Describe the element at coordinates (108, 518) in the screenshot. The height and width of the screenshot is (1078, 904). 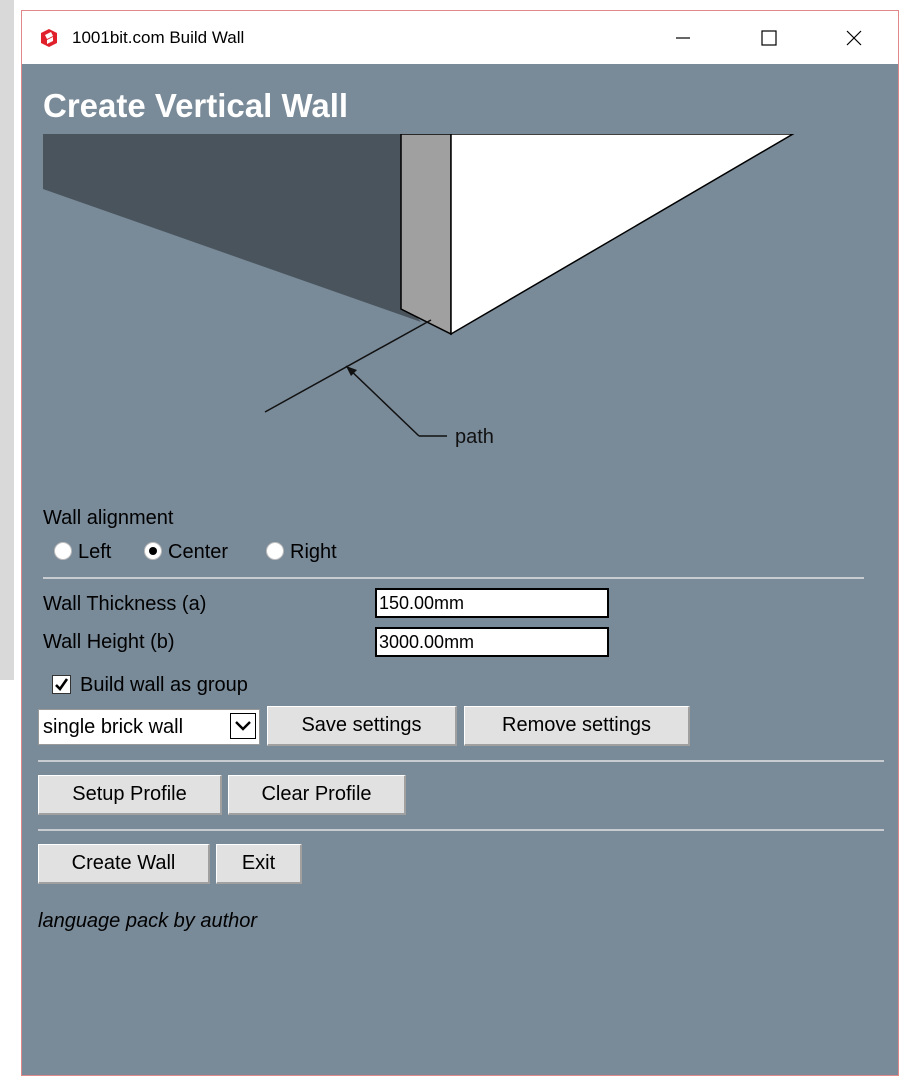
I see `wall-alignment-label: Wall alignment` at that location.